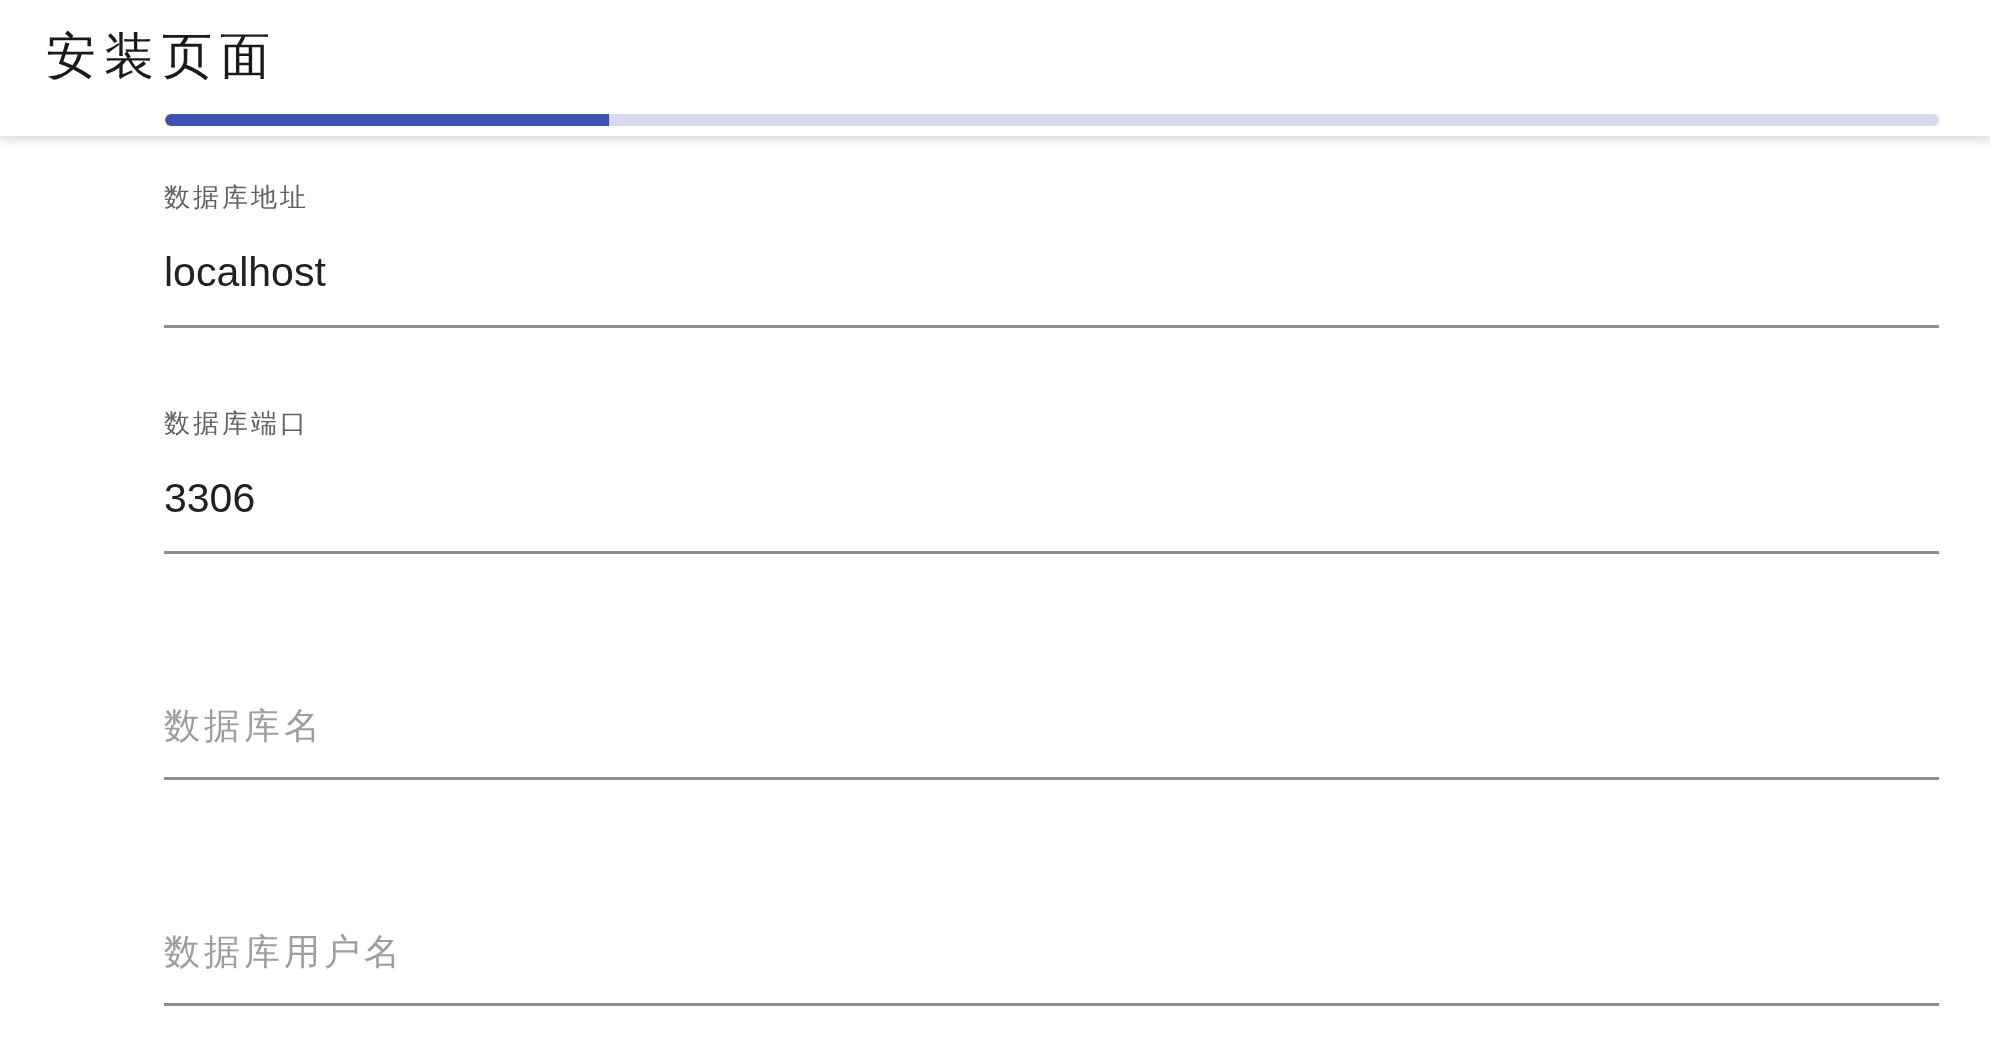 This screenshot has width=1990, height=1062. I want to click on input-field: localhost, so click(1051, 271).